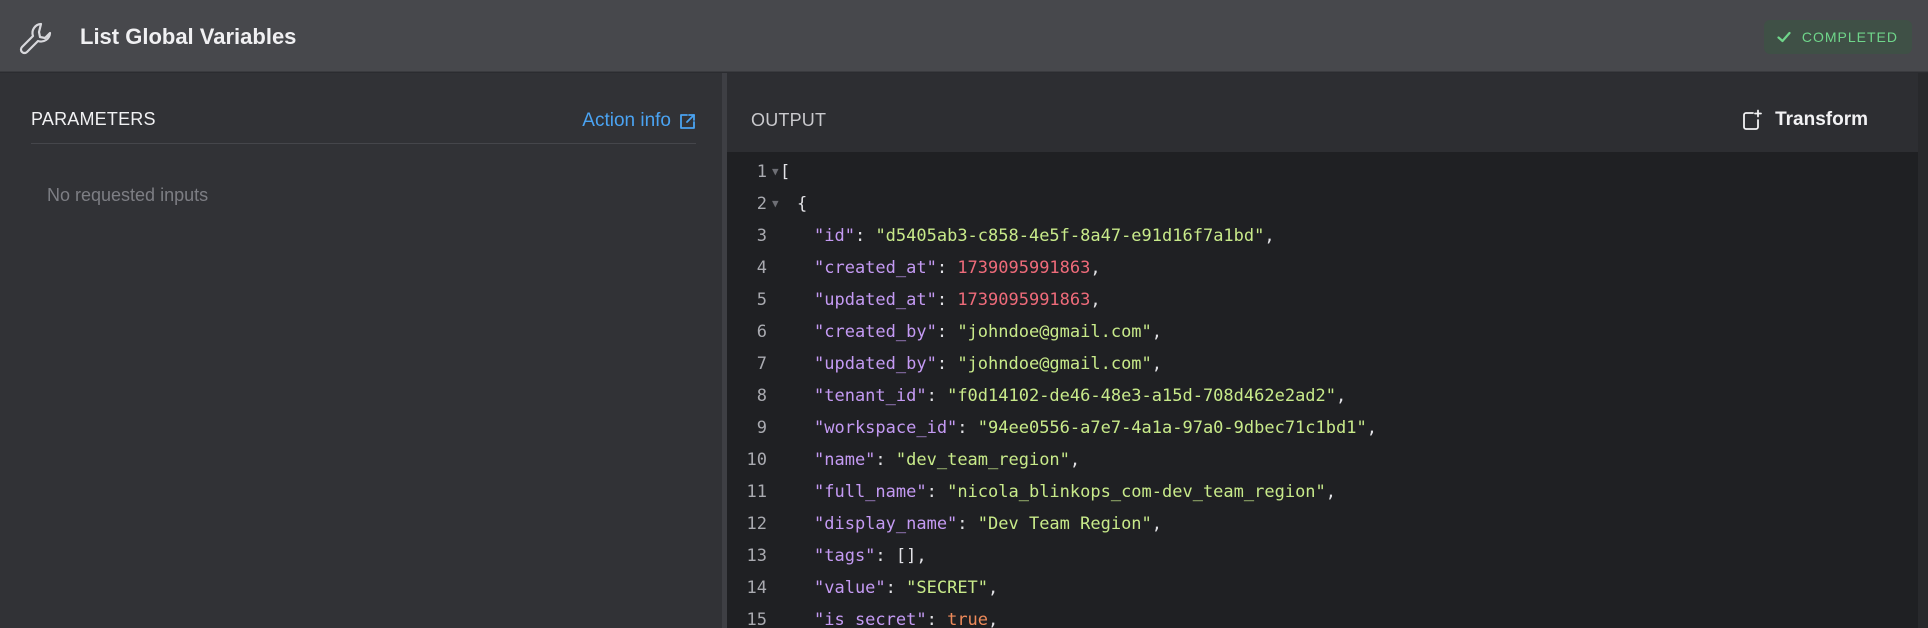 The height and width of the screenshot is (628, 1928). What do you see at coordinates (761, 268) in the screenshot?
I see `line-number: 4` at bounding box center [761, 268].